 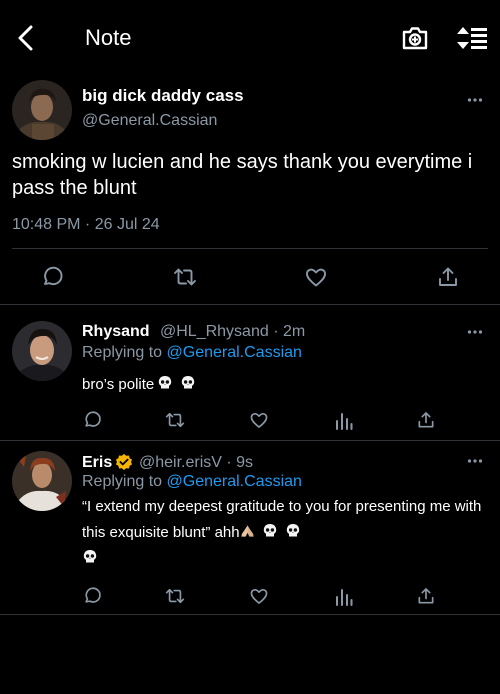 What do you see at coordinates (124, 462) in the screenshot?
I see `verified-badge-icon` at bounding box center [124, 462].